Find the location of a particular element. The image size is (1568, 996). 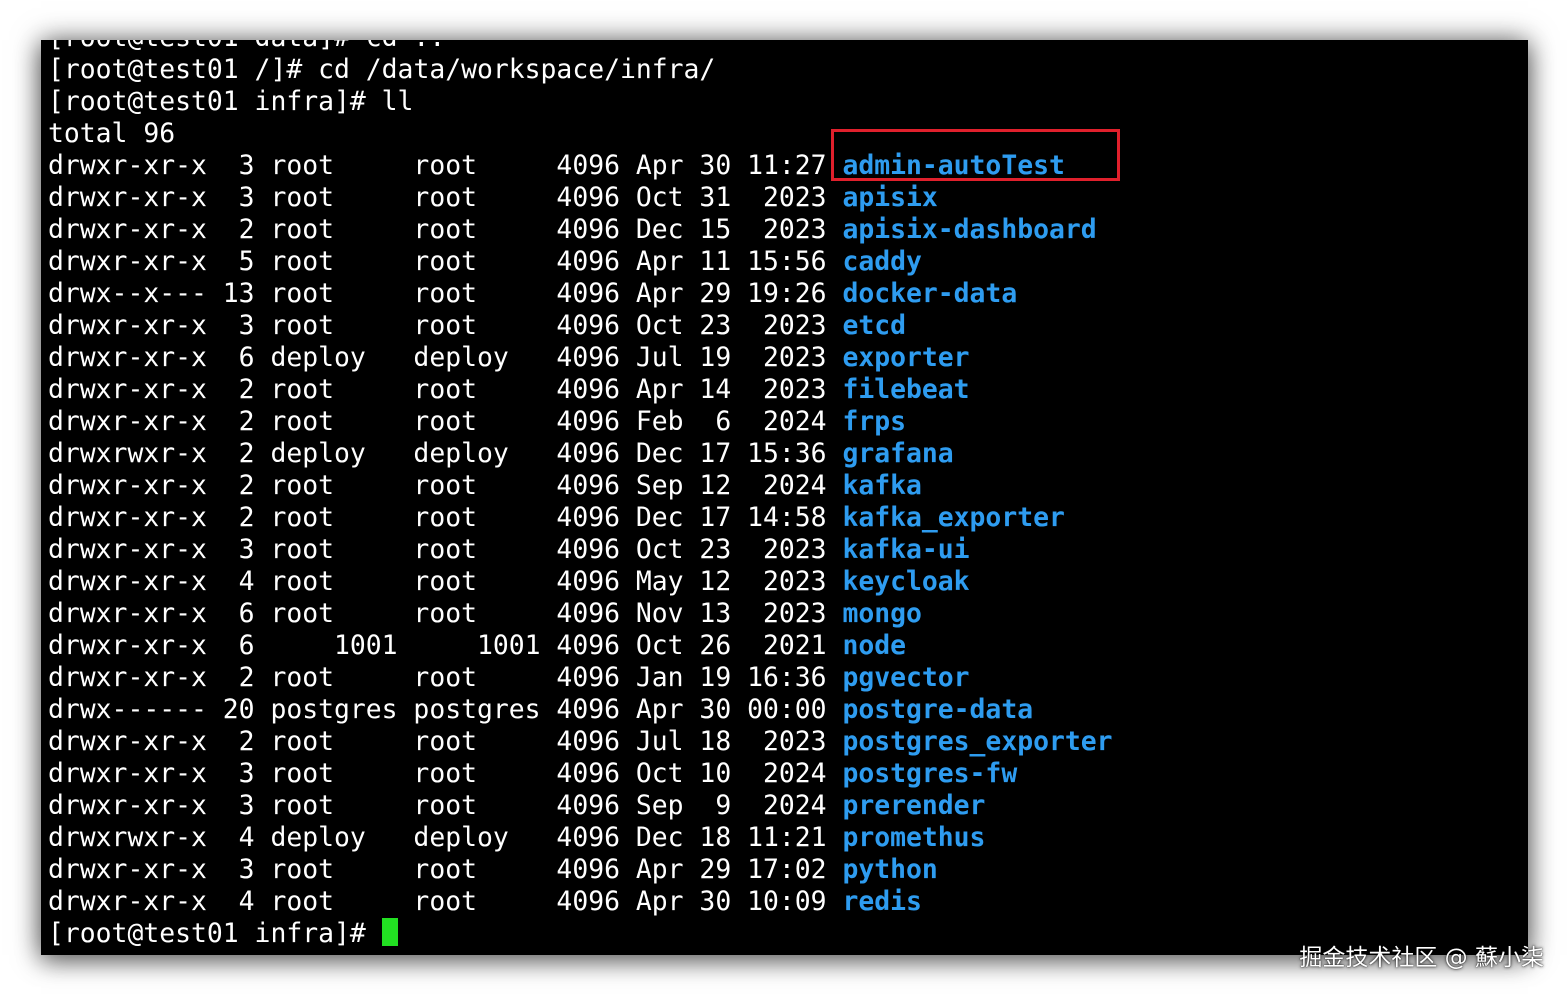

listing-meta: drwxr-xr-x 2 root root 4096 Dec 15 2023 is located at coordinates (445, 229).